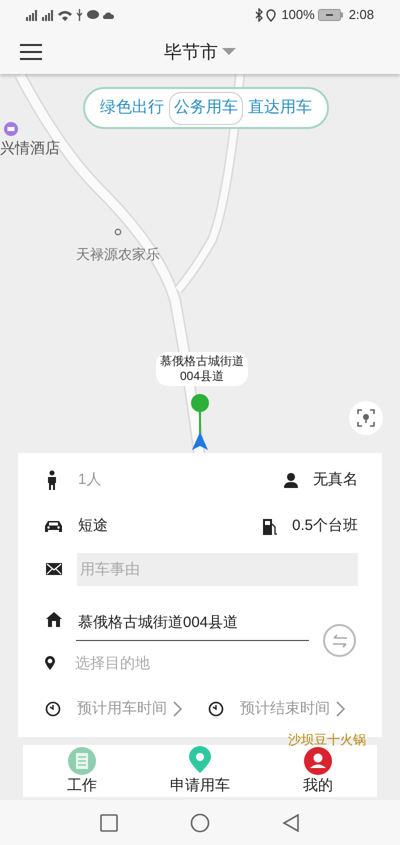 The width and height of the screenshot is (400, 845). What do you see at coordinates (202, 369) in the screenshot?
I see `pin-address-label: 慕俄格古城街道 004县道` at bounding box center [202, 369].